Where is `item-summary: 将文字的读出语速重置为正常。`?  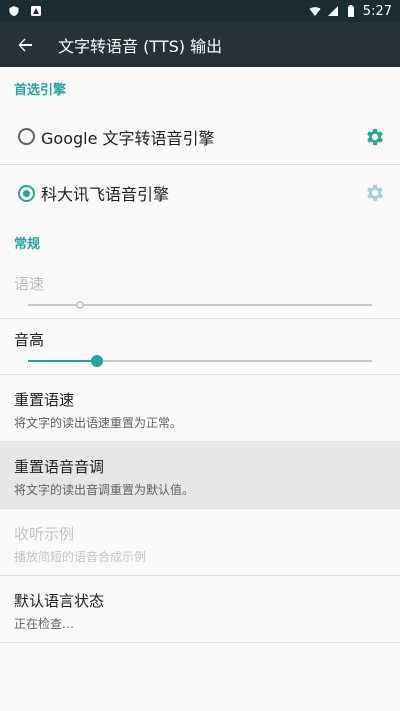 item-summary: 将文字的读出语速重置为正常。 is located at coordinates (98, 423).